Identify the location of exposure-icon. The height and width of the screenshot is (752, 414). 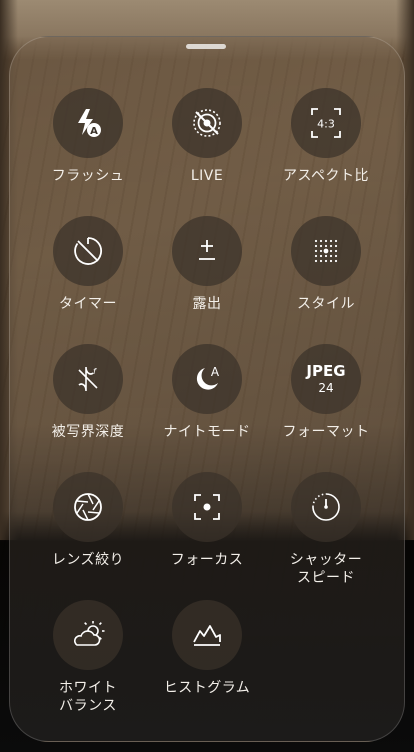
(207, 250).